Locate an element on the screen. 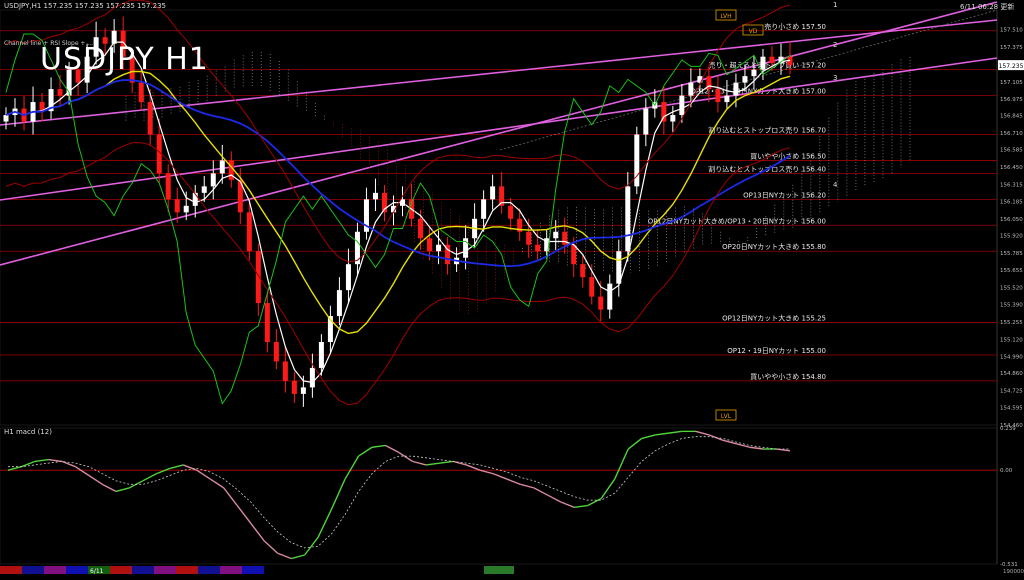  price-tick-label: 155.920 is located at coordinates (1011, 237).